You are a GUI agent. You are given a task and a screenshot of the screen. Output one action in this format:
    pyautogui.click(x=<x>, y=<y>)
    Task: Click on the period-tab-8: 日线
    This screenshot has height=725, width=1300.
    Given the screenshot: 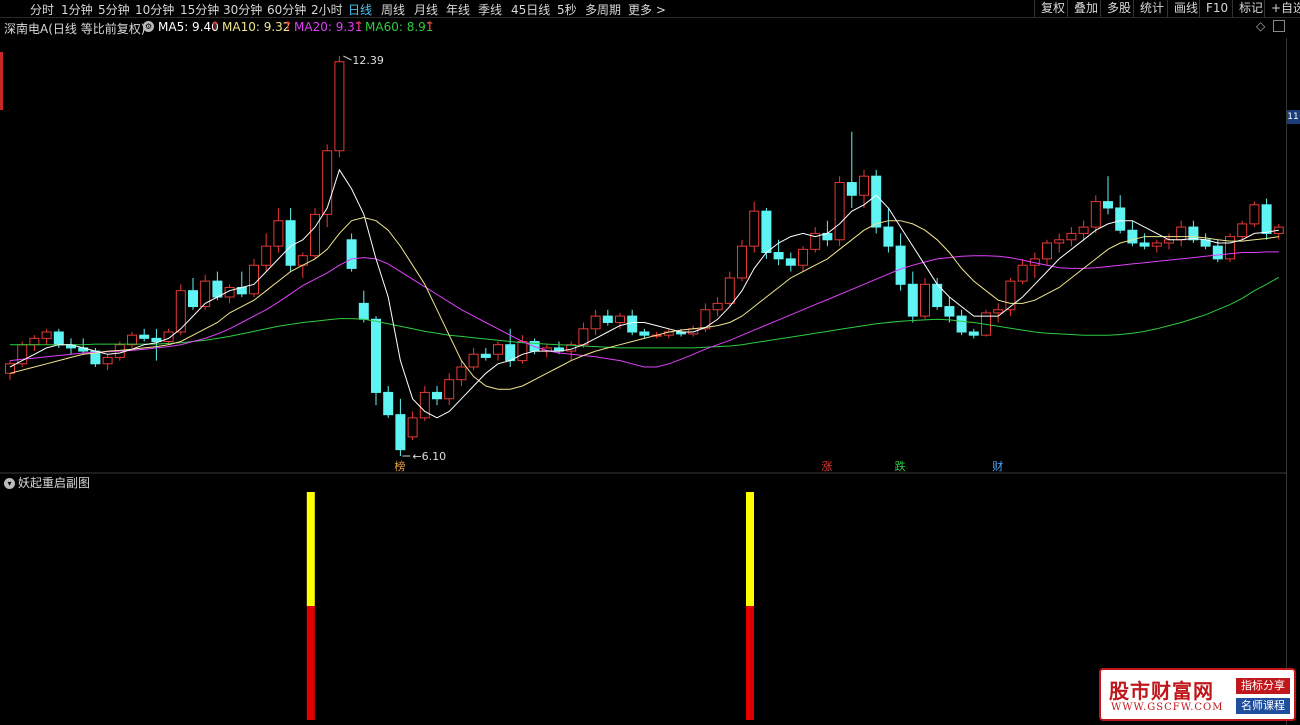 What is the action you would take?
    pyautogui.click(x=360, y=9)
    